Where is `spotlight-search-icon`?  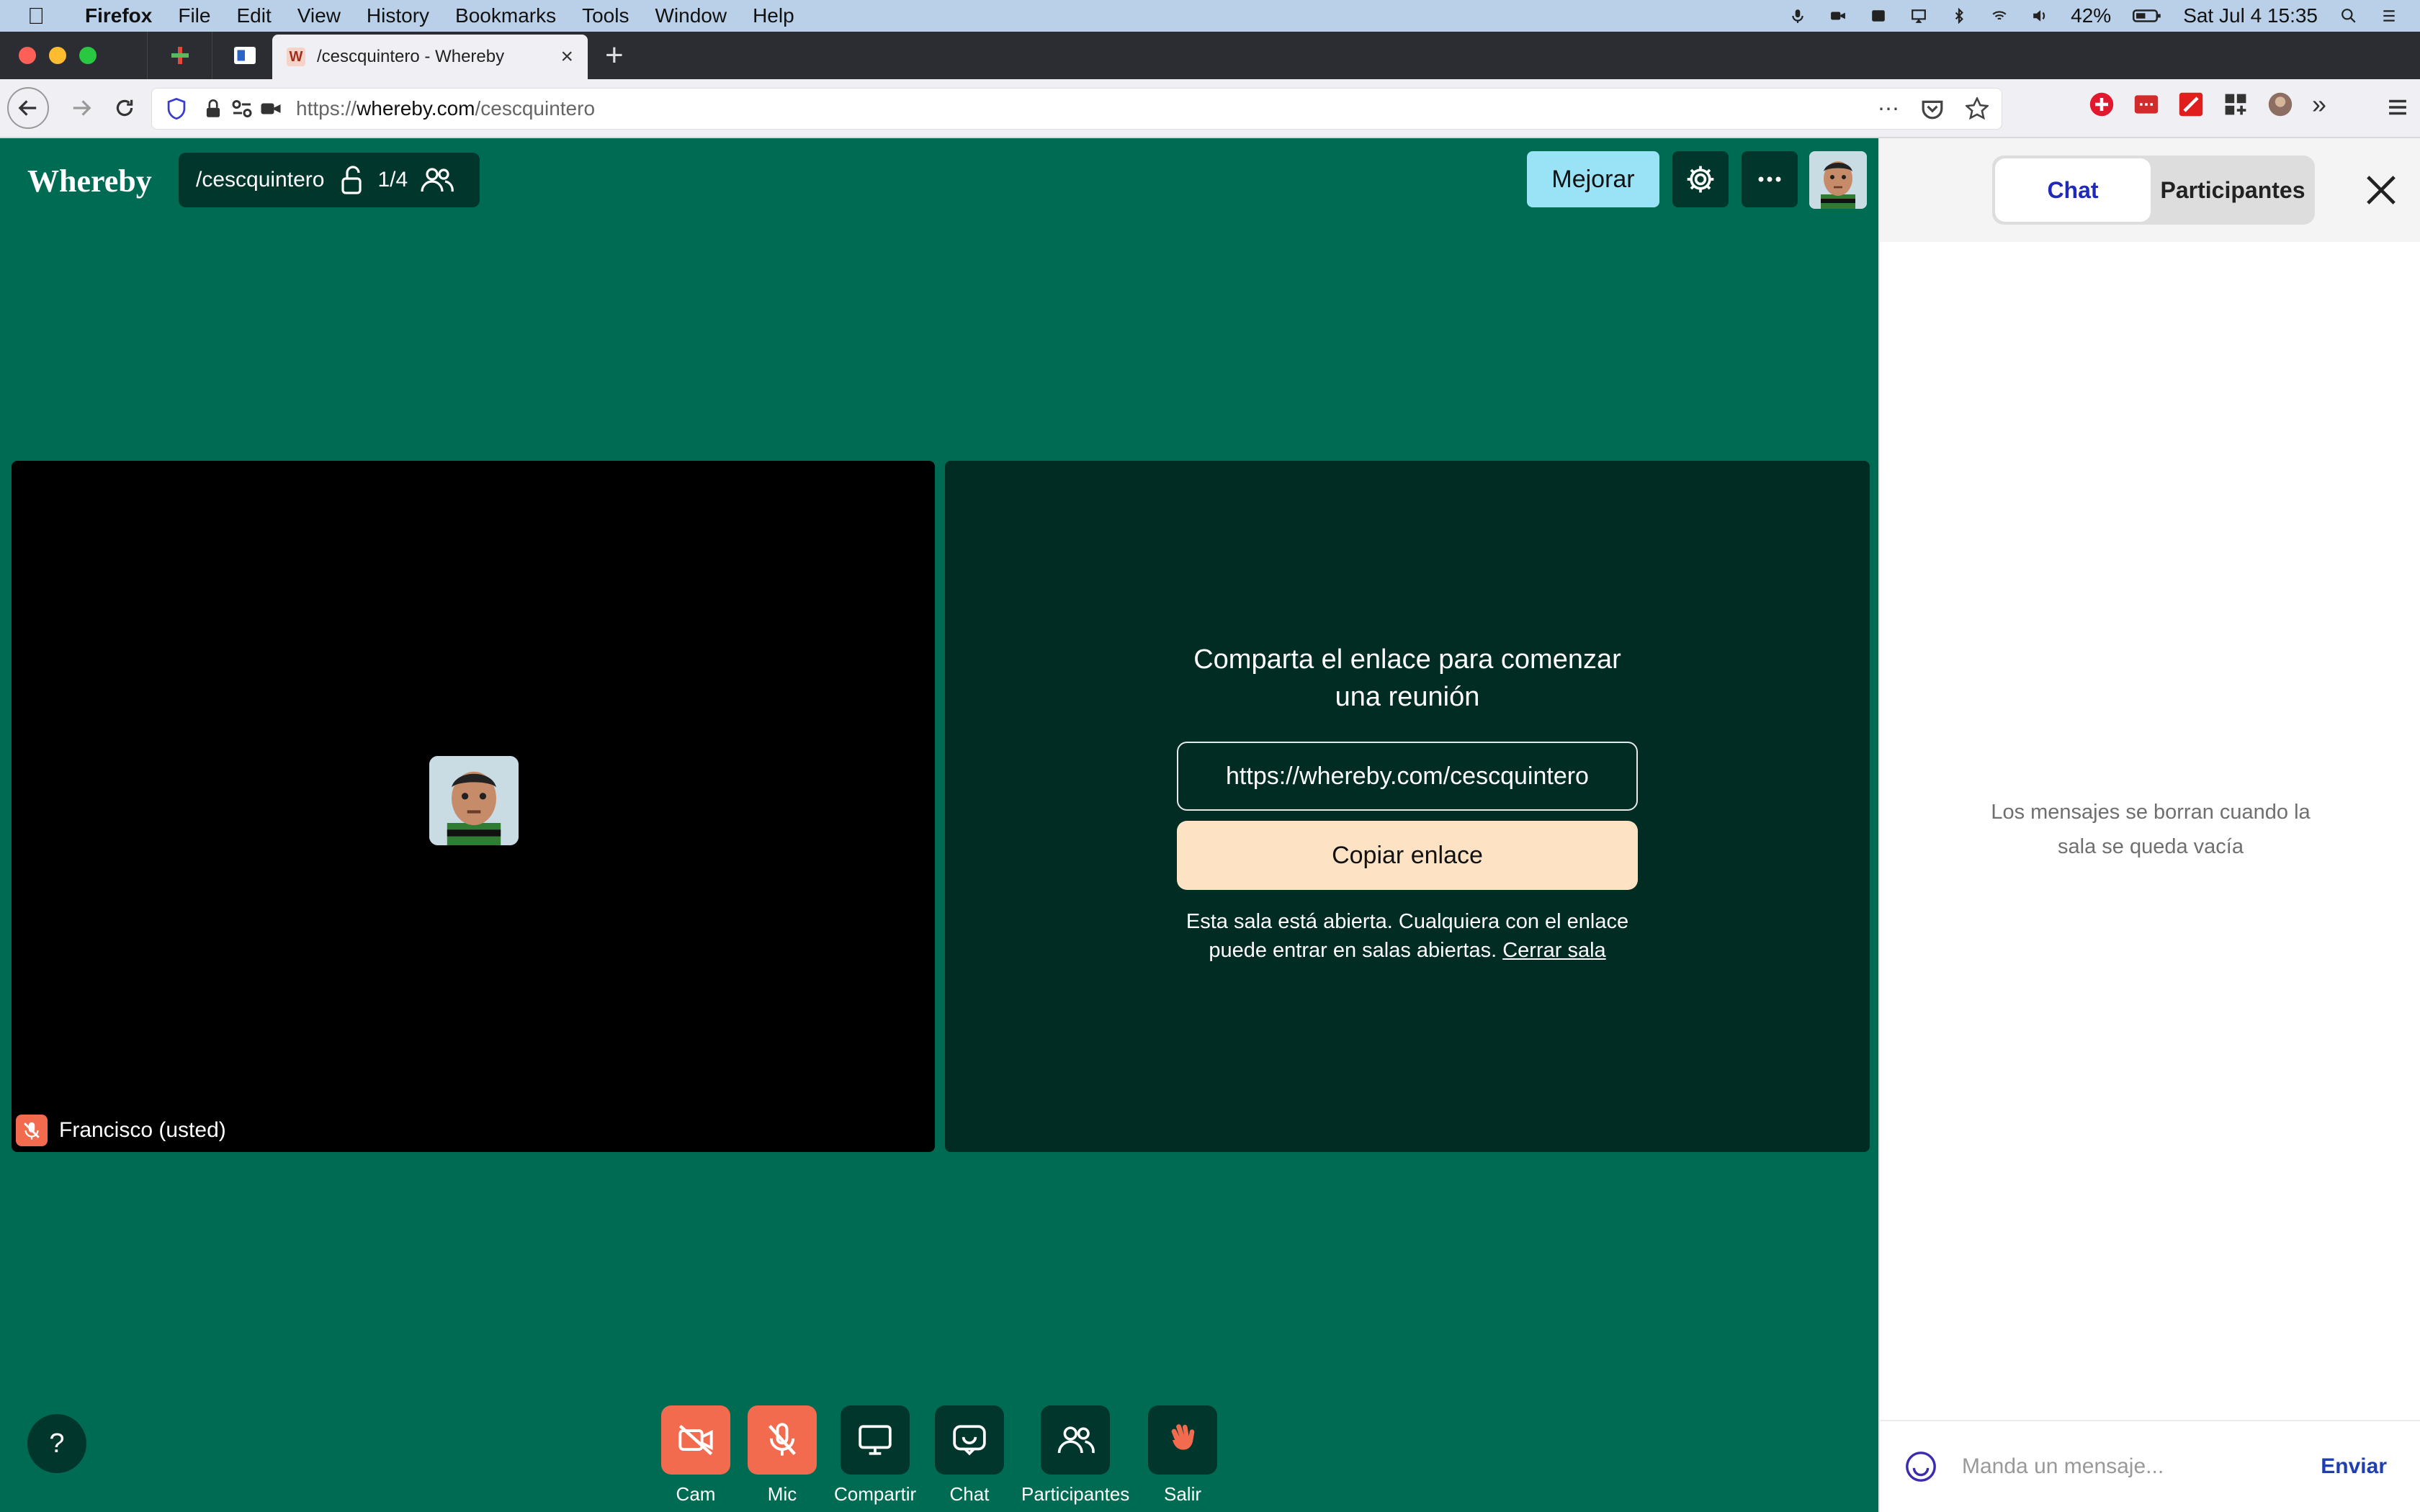
spotlight-search-icon is located at coordinates (2348, 16).